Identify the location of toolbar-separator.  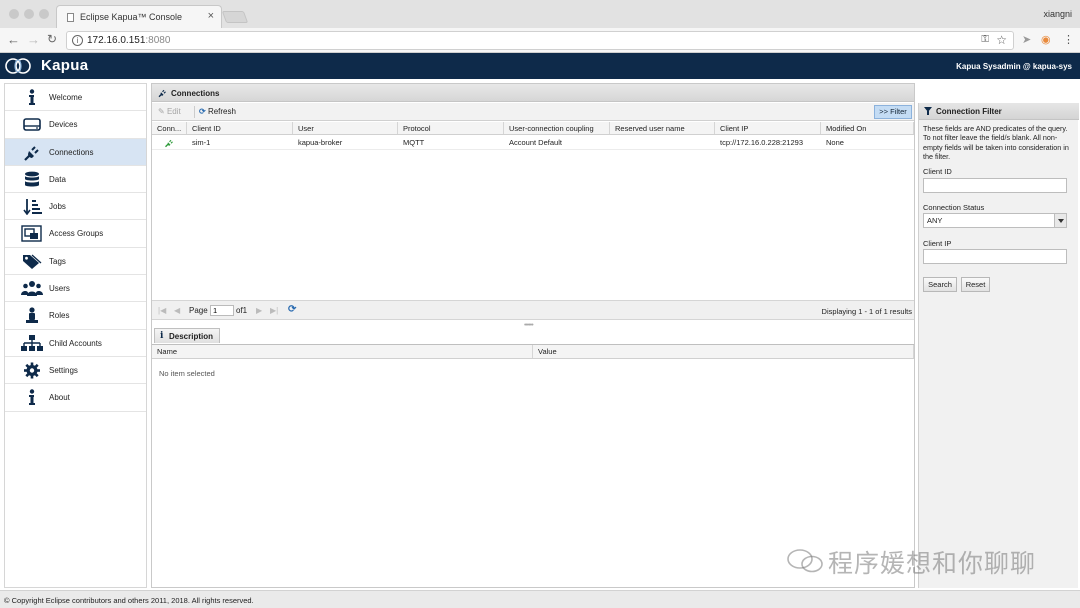
(194, 112).